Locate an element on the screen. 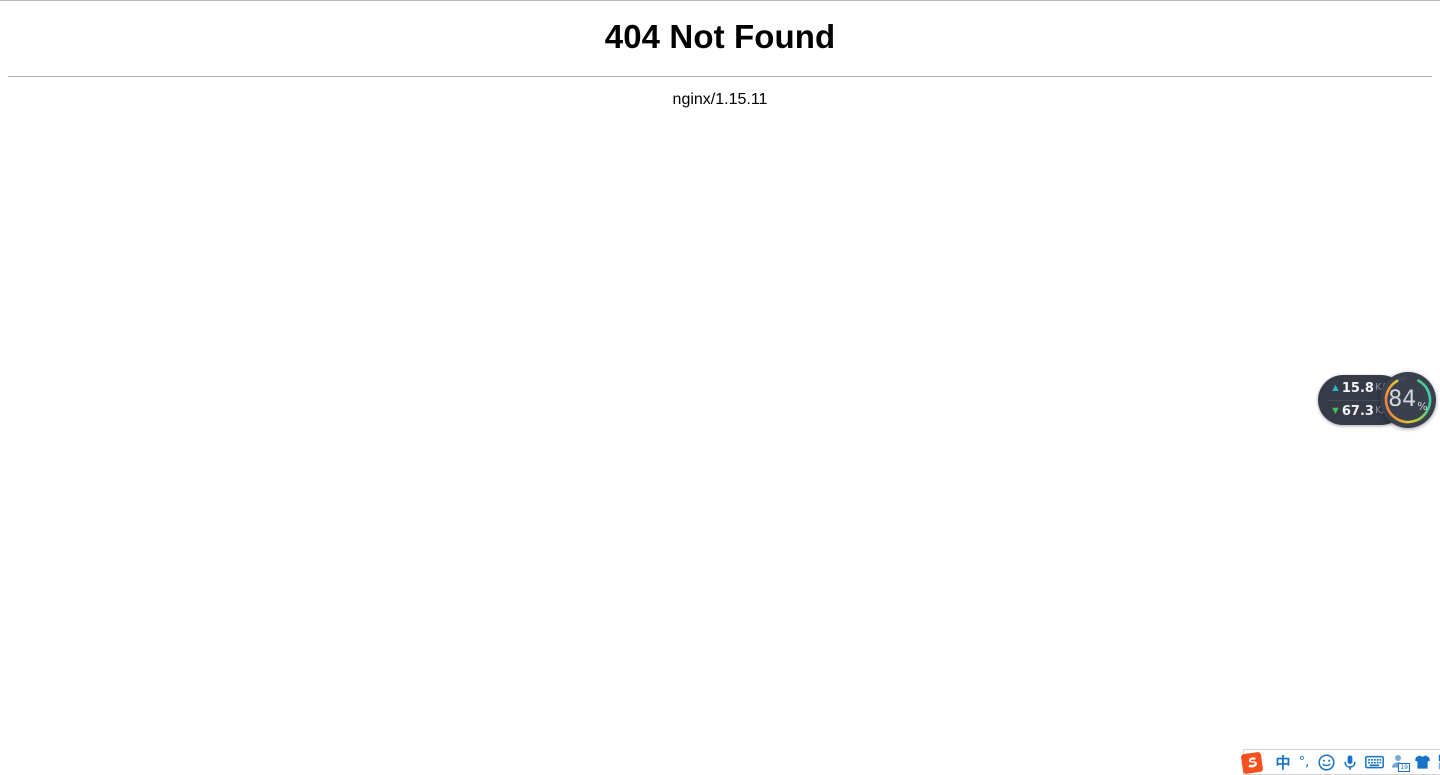 Image resolution: width=1440 pixels, height=775 pixels. page-title: 404 Not Found is located at coordinates (720, 36).